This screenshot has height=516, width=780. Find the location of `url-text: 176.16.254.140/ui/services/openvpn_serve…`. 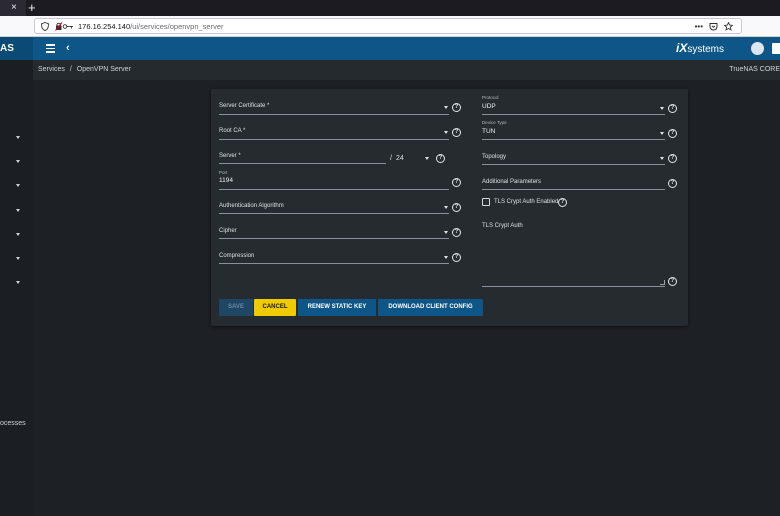

url-text: 176.16.254.140/ui/services/openvpn_serve… is located at coordinates (151, 26).